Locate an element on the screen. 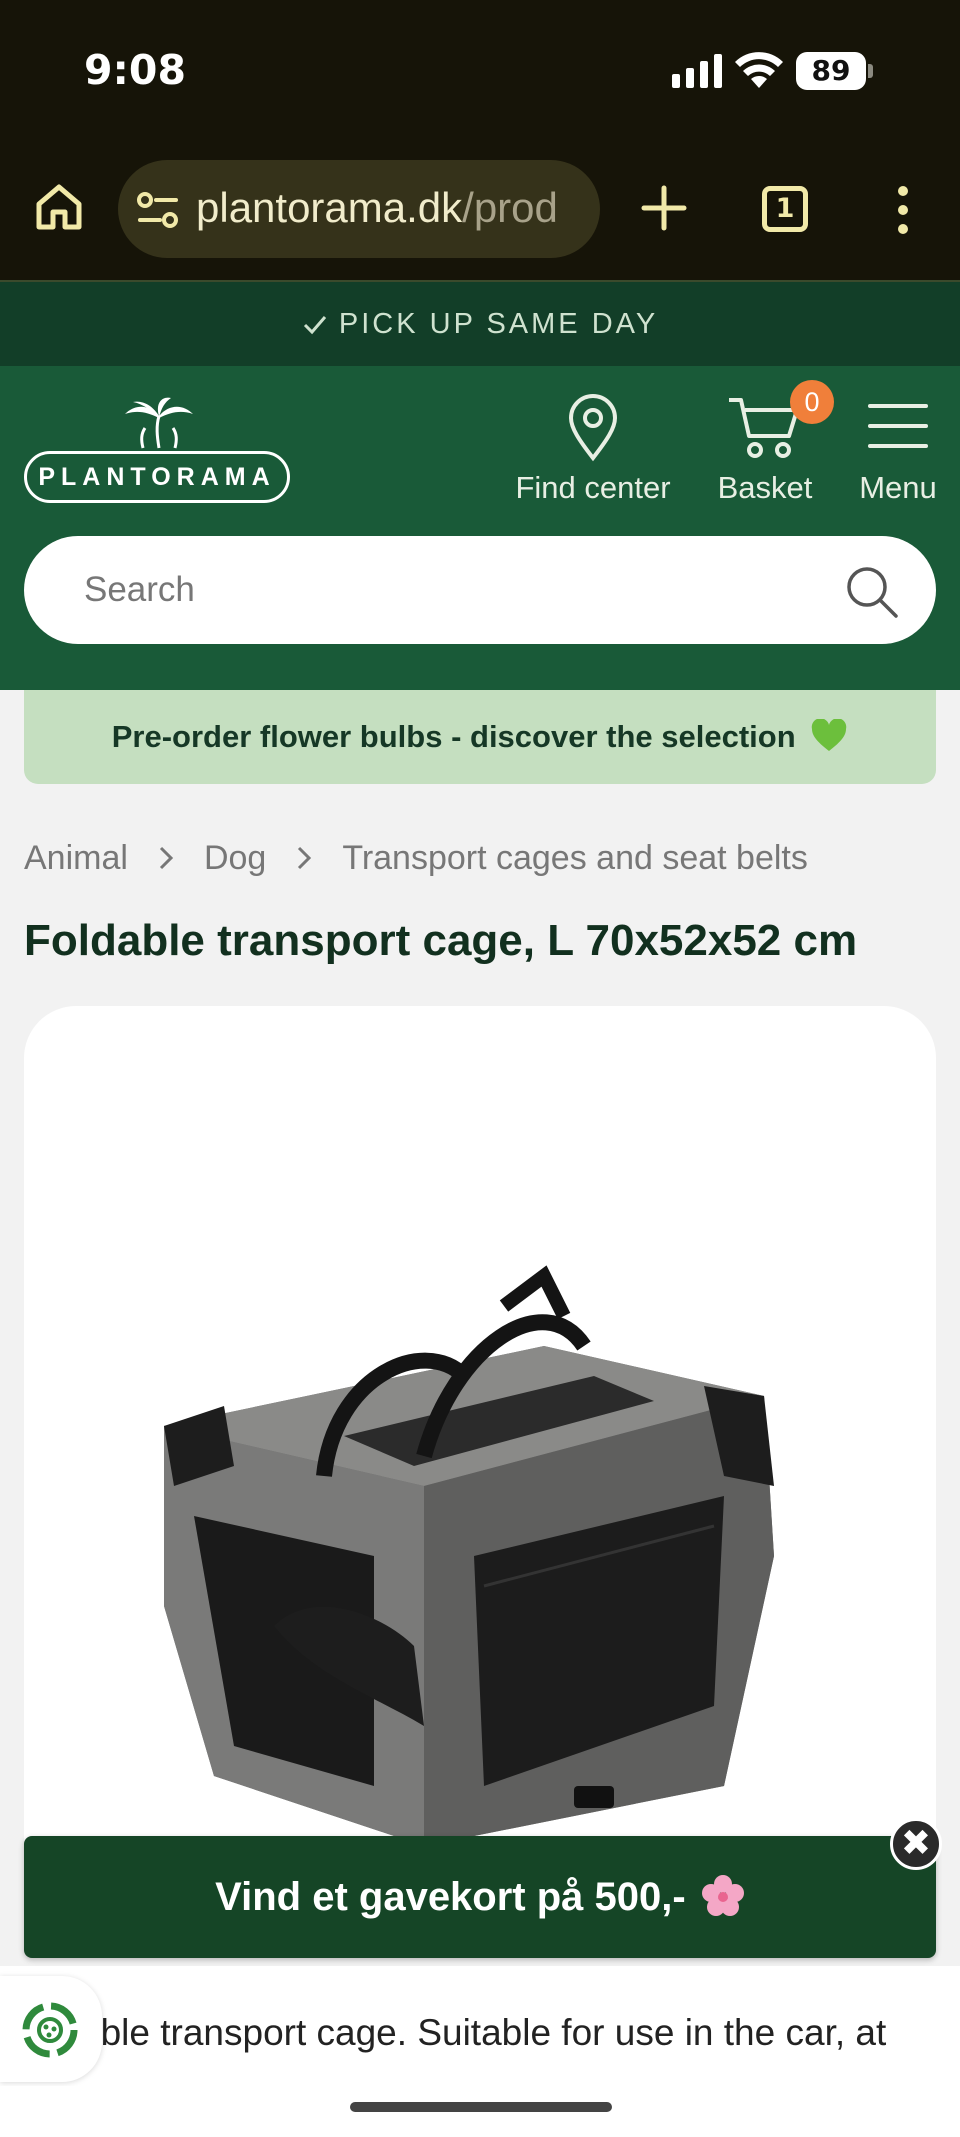 The height and width of the screenshot is (2137, 960). browser-toolbar: plantorama.dk/prod 1 is located at coordinates (480, 210).